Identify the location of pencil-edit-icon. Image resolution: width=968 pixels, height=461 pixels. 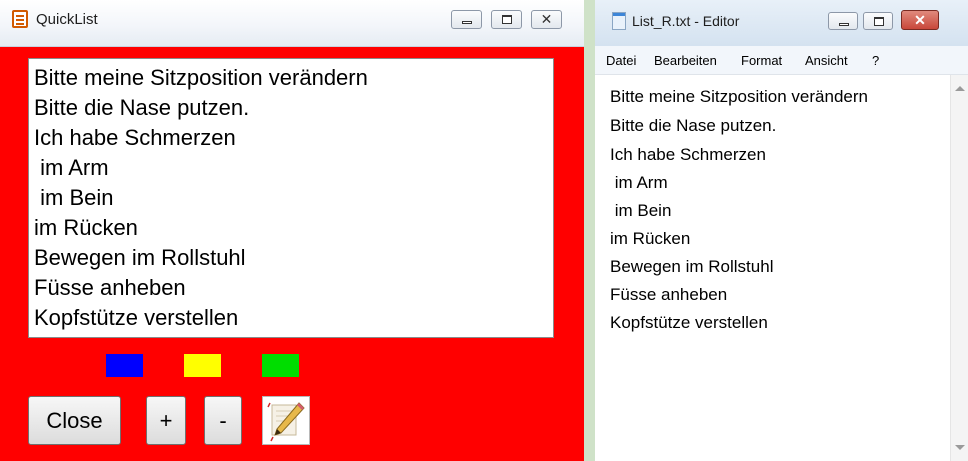
(286, 422).